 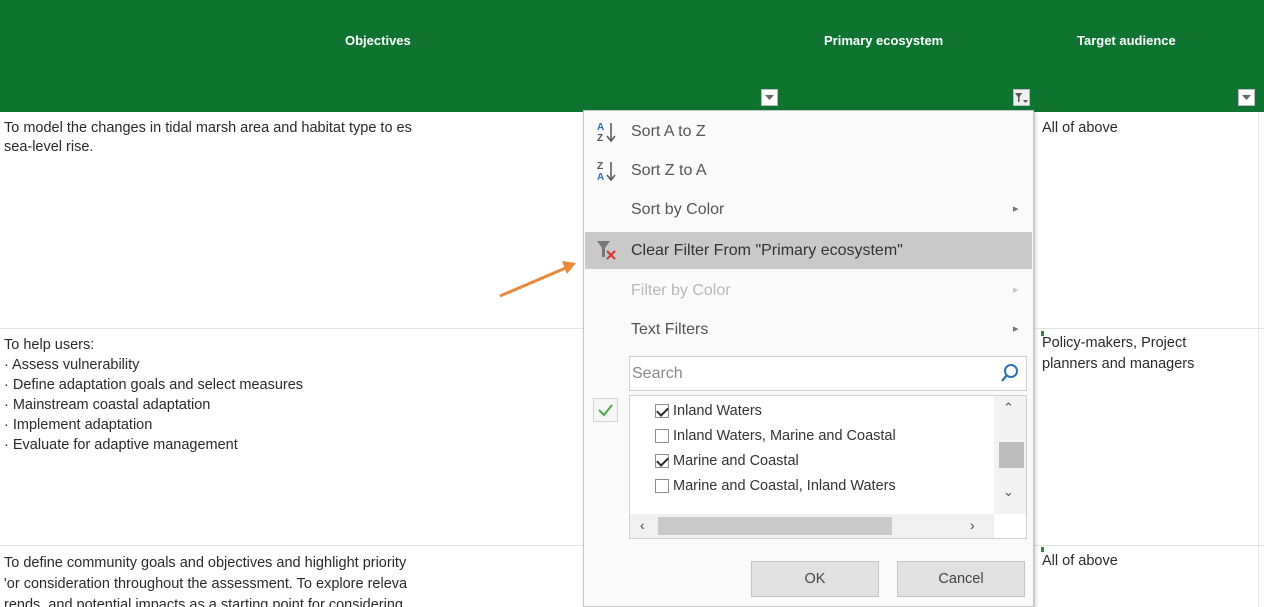 I want to click on filter-value-label: Marine and Coastal, so click(x=736, y=461).